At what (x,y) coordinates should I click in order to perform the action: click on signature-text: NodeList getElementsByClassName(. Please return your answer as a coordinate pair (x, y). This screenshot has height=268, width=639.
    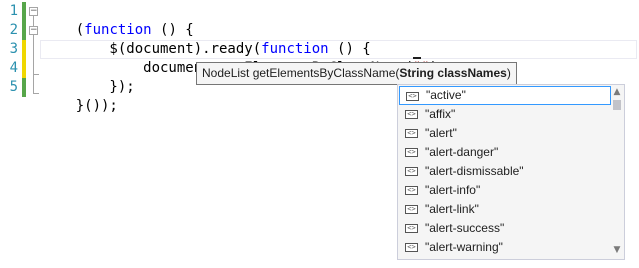
    Looking at the image, I should click on (301, 73).